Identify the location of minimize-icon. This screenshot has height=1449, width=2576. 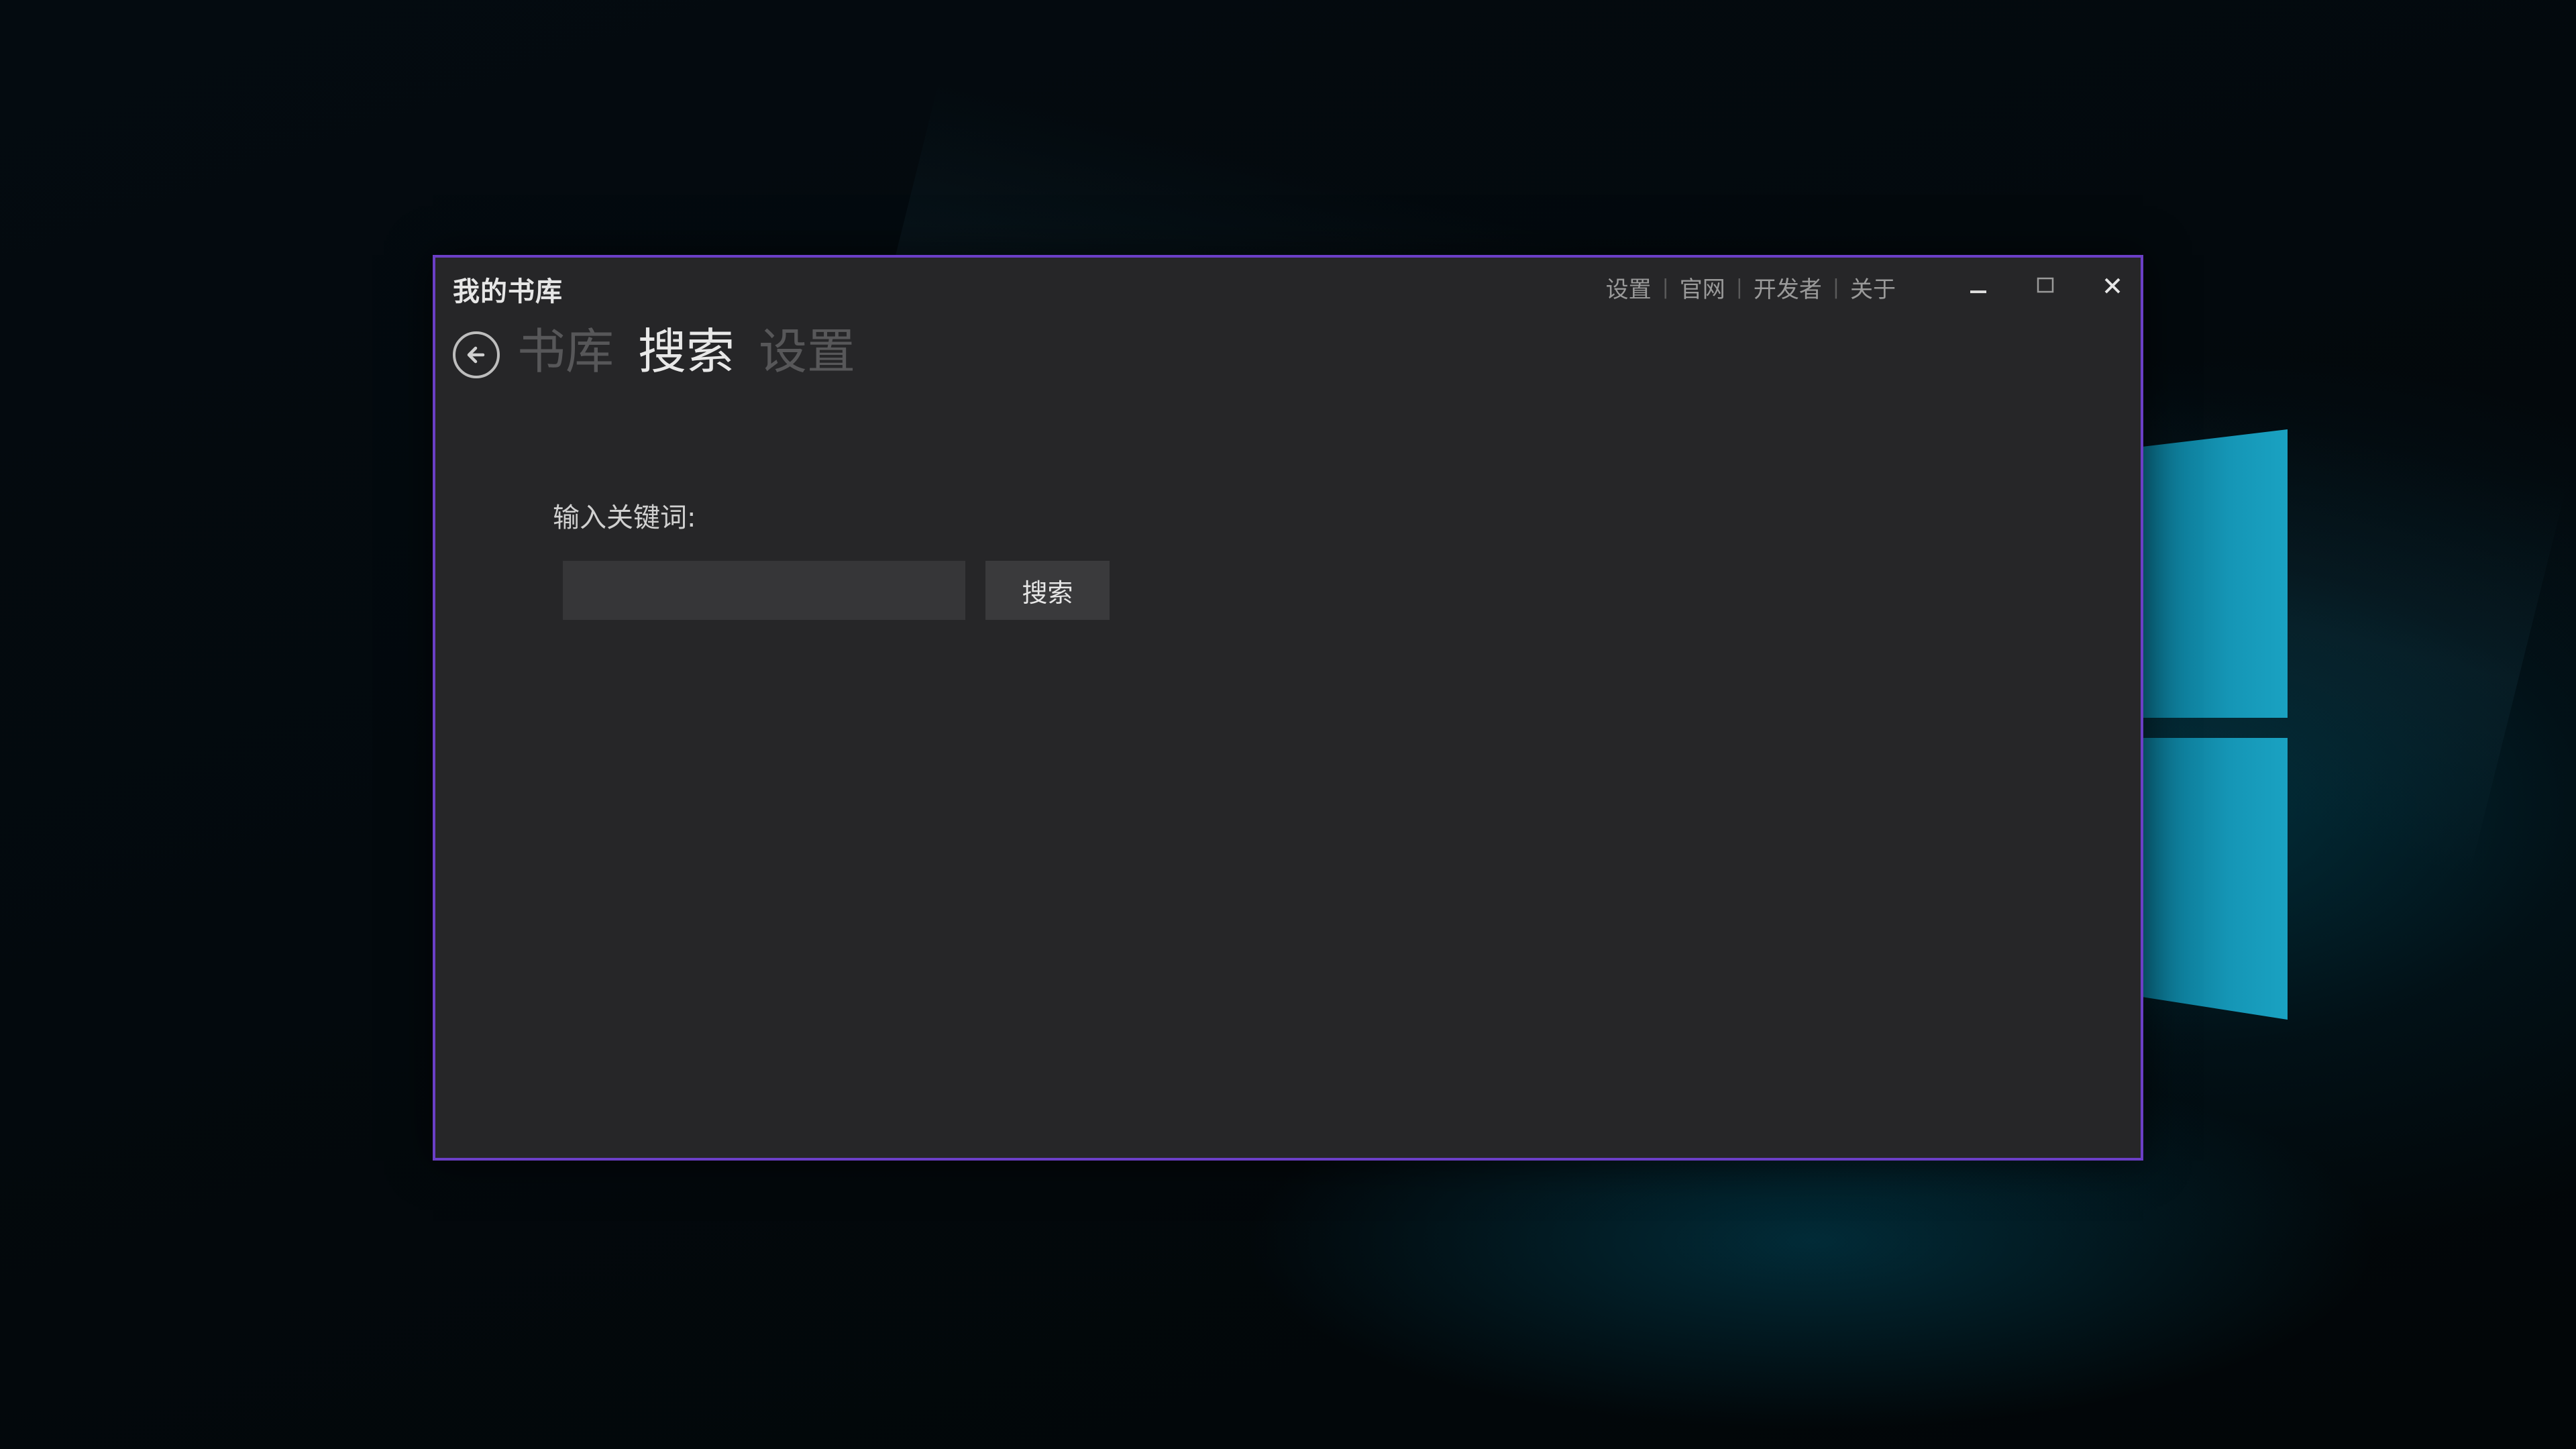
(1978, 291).